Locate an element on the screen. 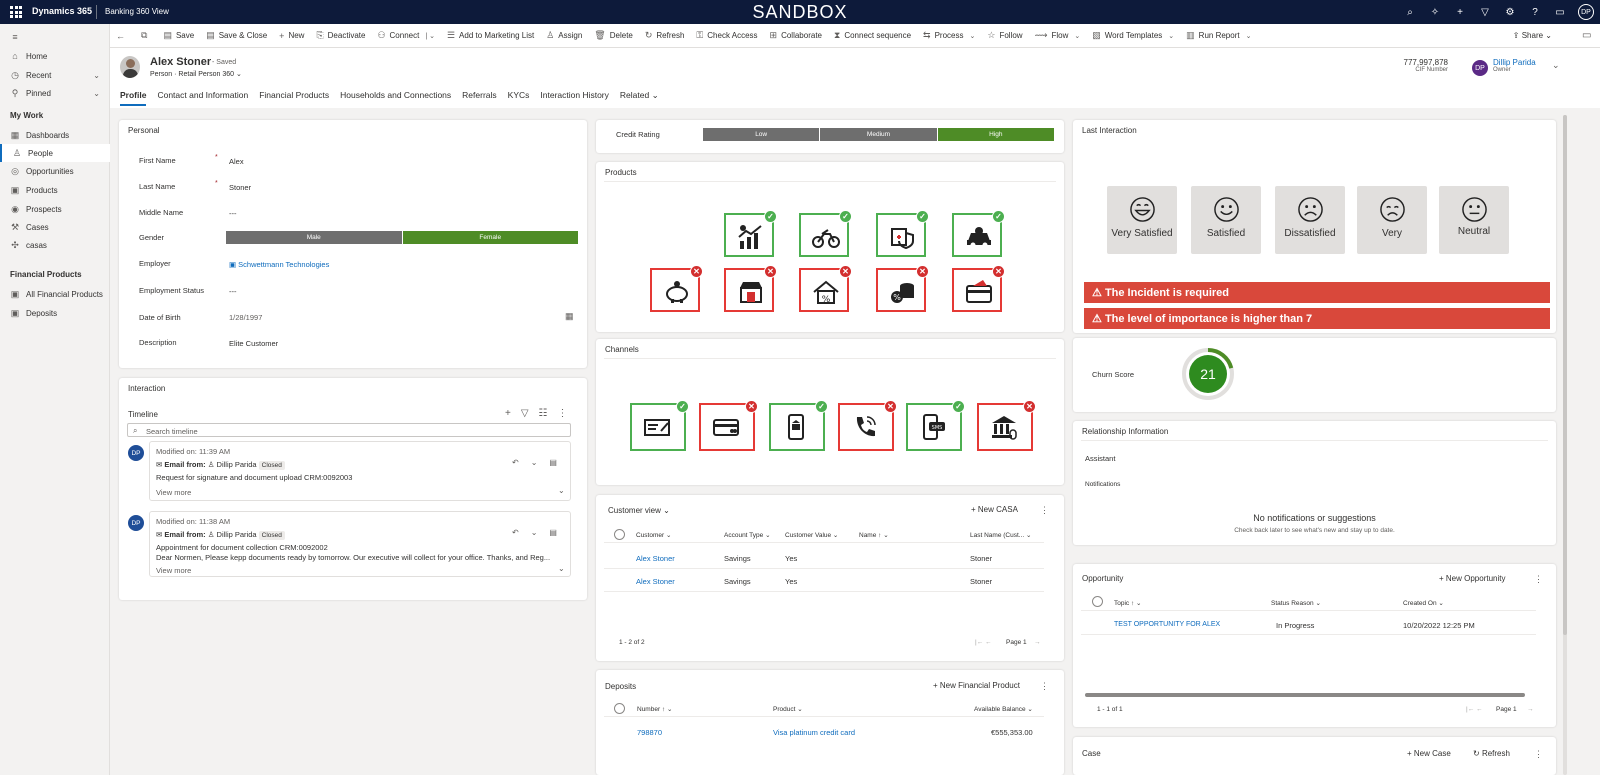  merchant-product-tile: ✕ is located at coordinates (750, 288).